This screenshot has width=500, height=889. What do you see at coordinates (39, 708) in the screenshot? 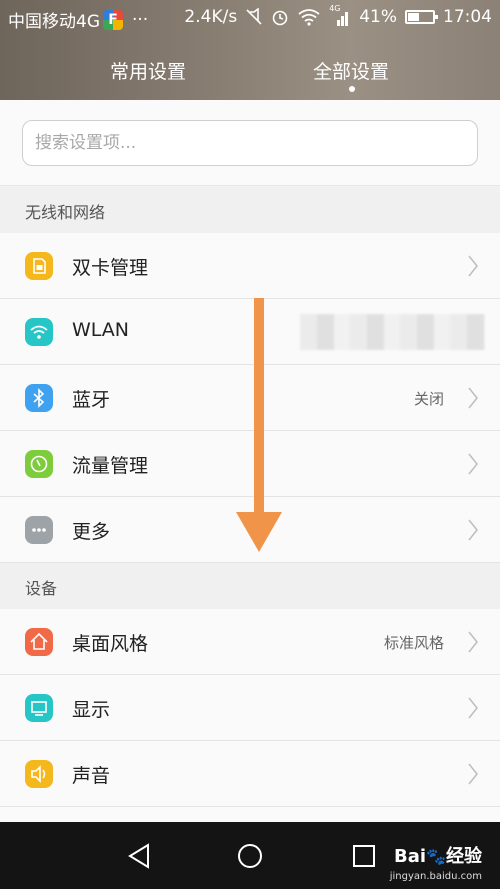
I see `display-icon` at bounding box center [39, 708].